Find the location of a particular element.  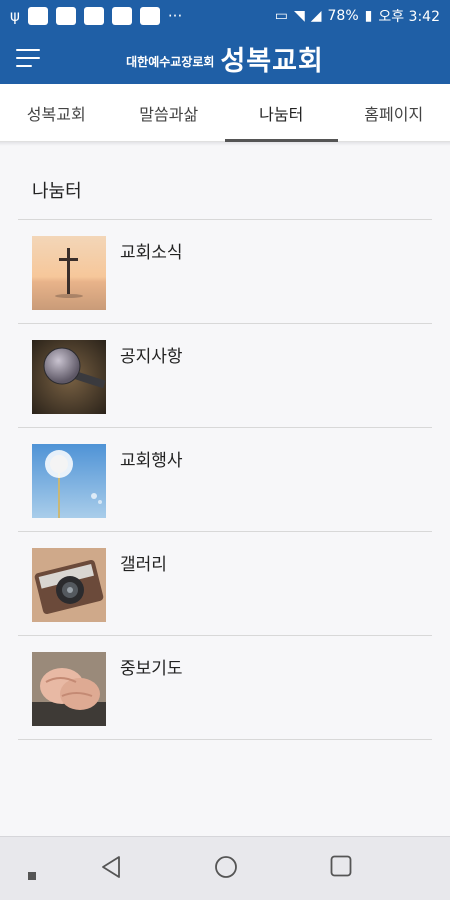

back-icon is located at coordinates (111, 869).